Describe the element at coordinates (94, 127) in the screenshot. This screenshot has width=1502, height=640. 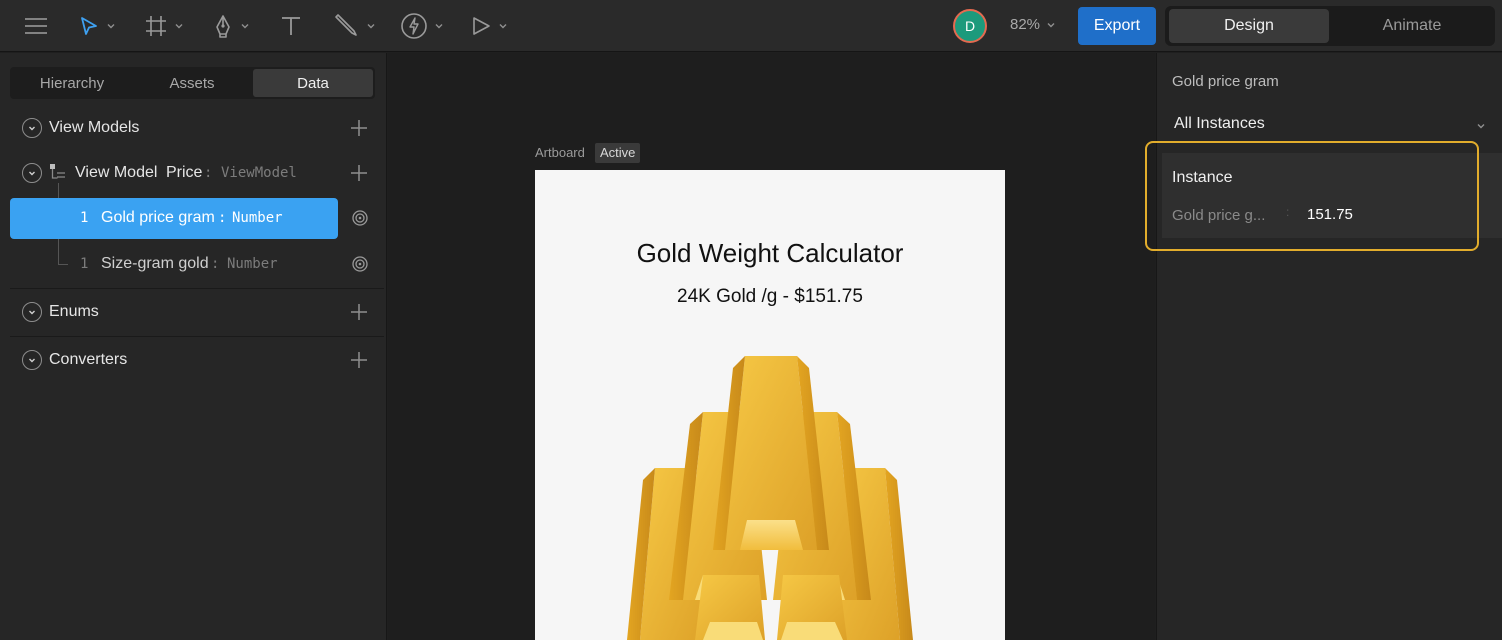
I see `section-label: View Models` at that location.